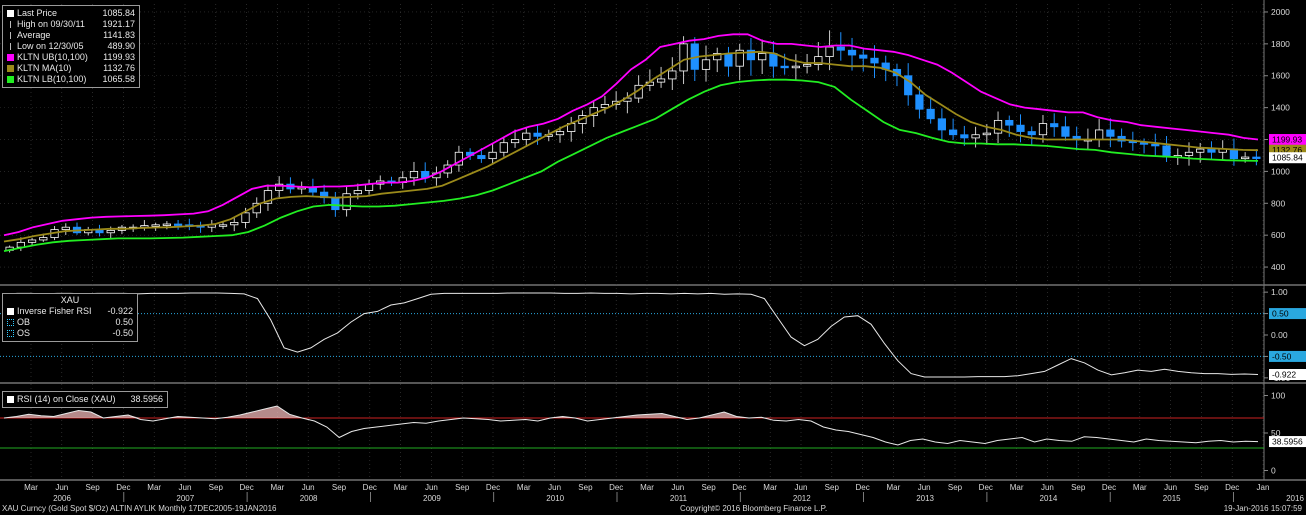  I want to click on x-tick-label: Jan, so click(1263, 487).